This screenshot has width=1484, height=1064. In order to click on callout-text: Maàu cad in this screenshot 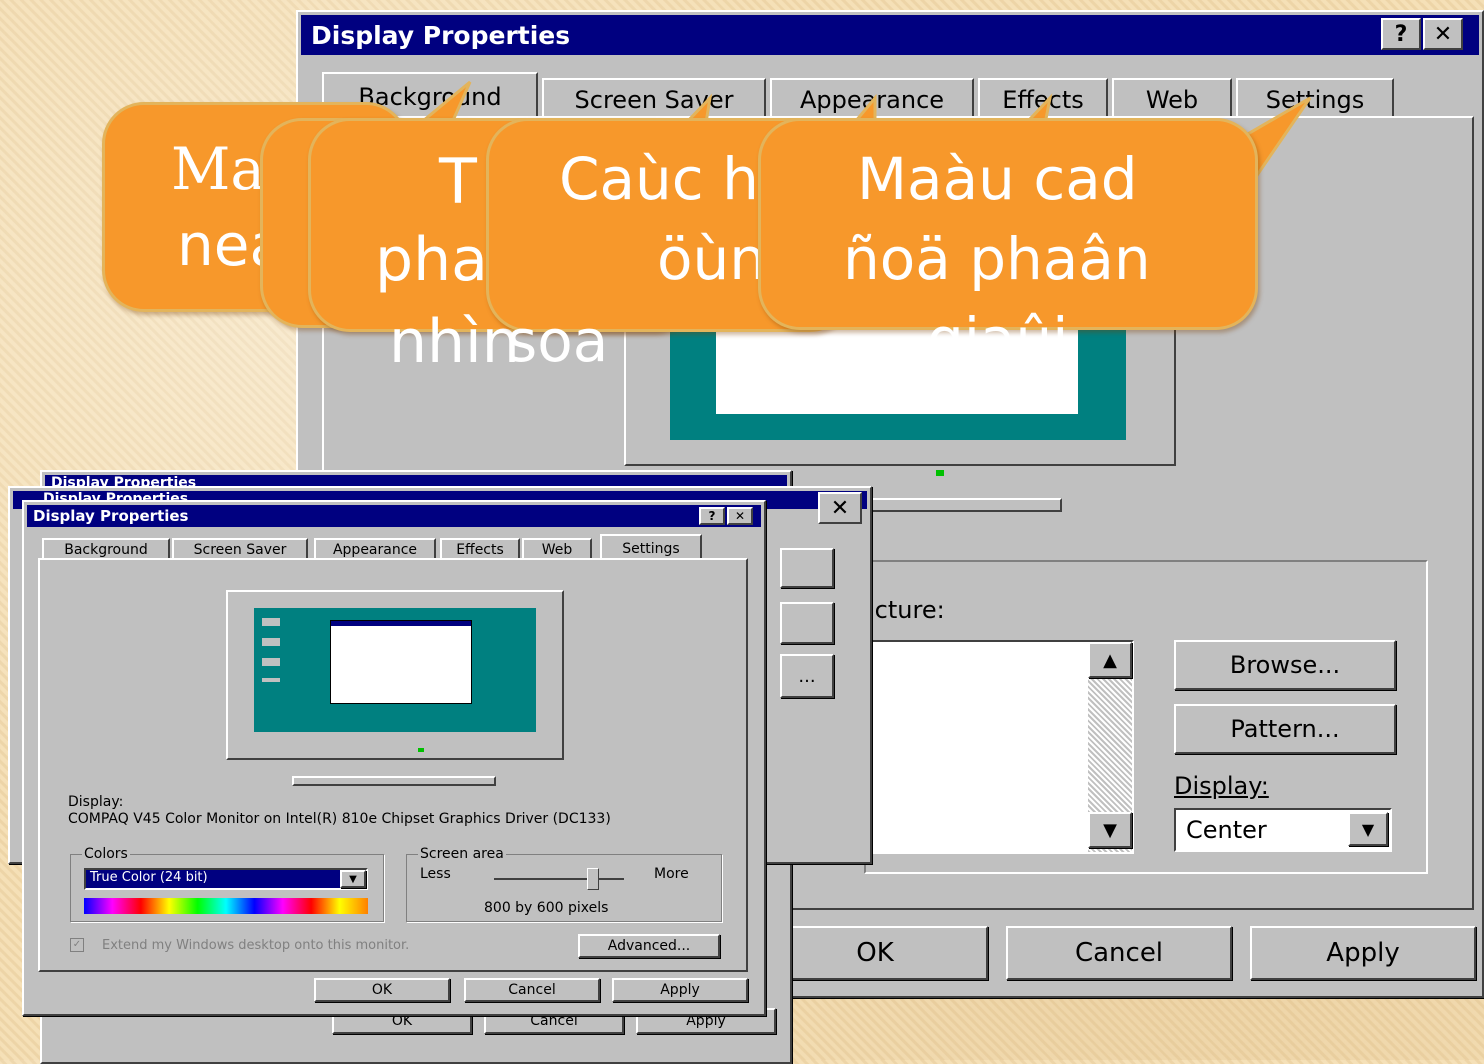, I will do `click(997, 179)`.